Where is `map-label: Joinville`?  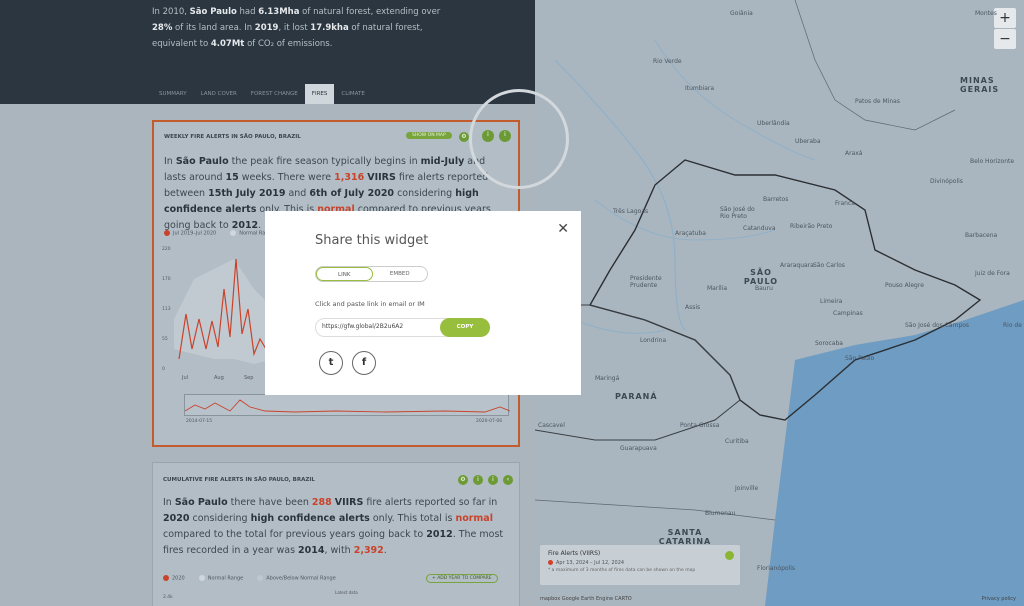
map-label: Joinville is located at coordinates (747, 488).